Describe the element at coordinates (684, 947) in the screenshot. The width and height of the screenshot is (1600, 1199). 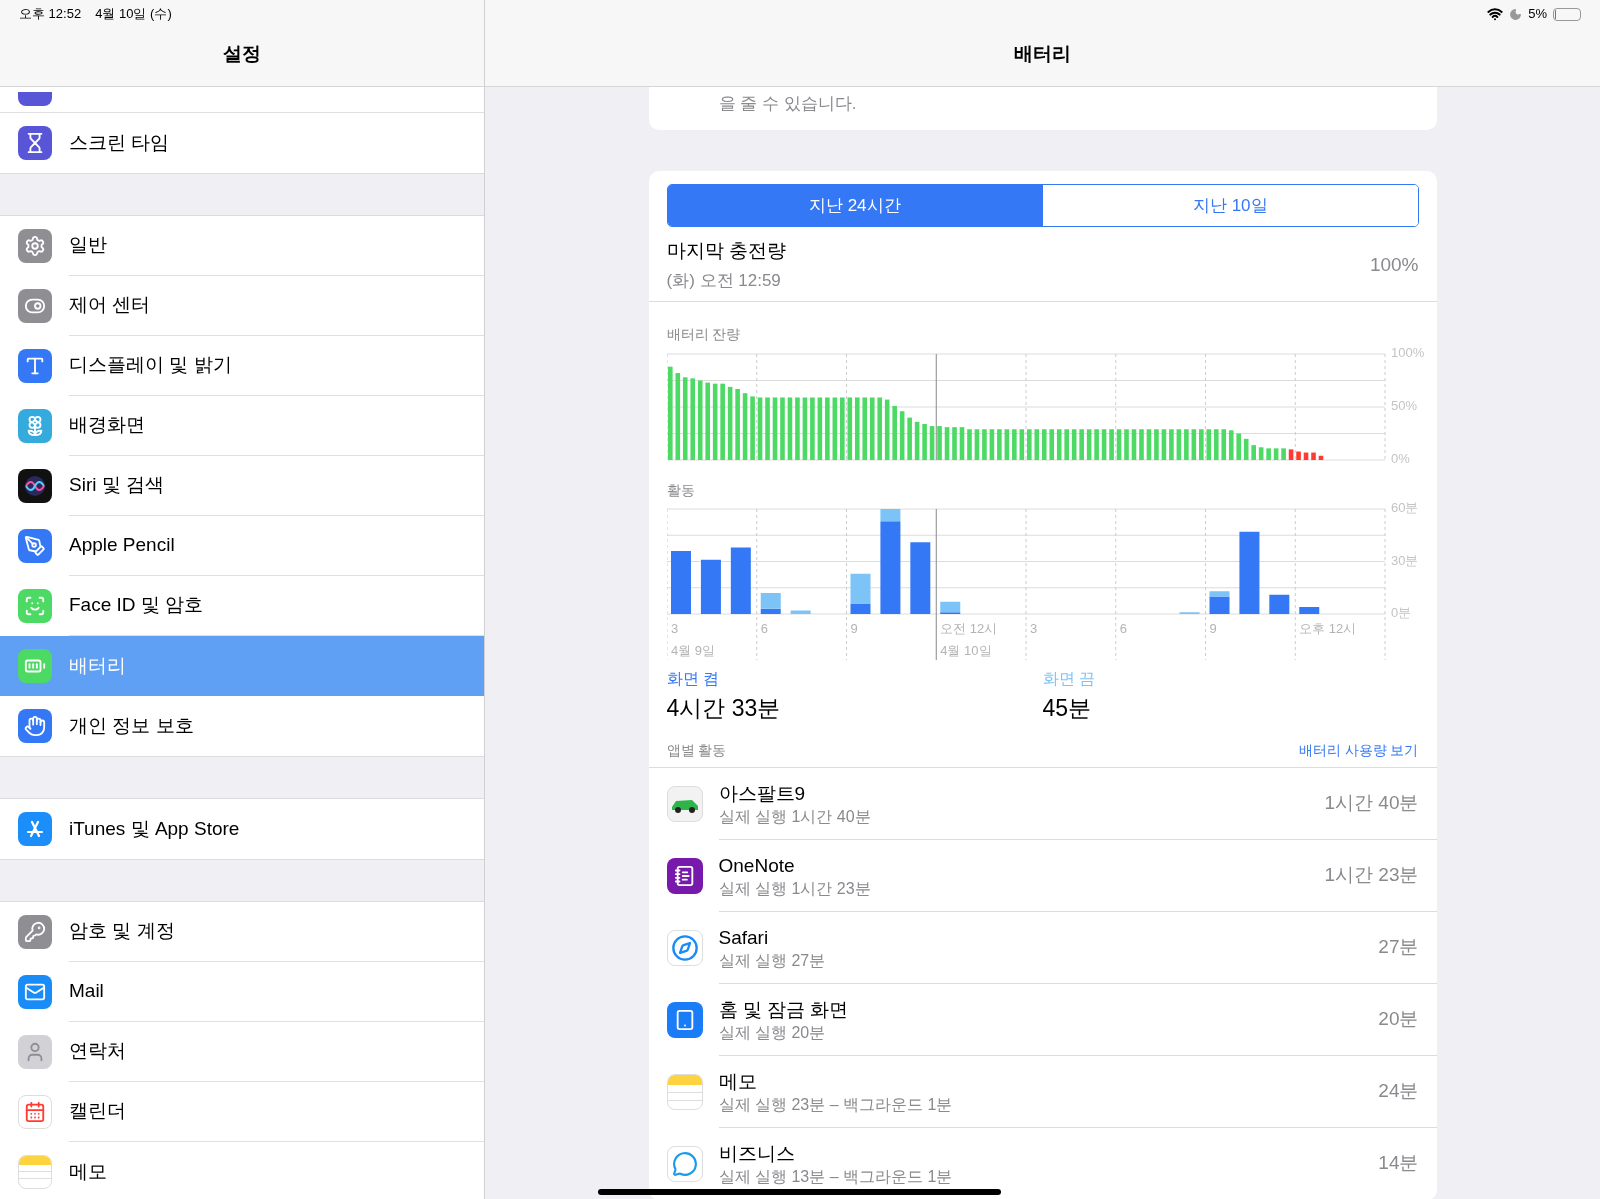
I see `compass-icon` at that location.